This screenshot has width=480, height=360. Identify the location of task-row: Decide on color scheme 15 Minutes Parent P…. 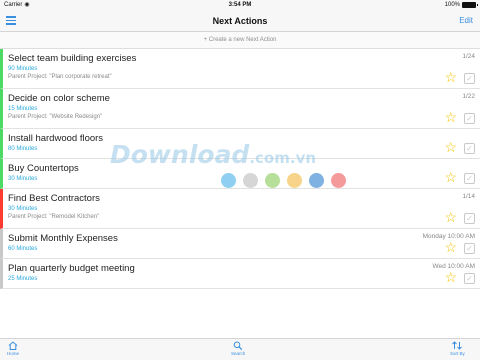
(240, 109).